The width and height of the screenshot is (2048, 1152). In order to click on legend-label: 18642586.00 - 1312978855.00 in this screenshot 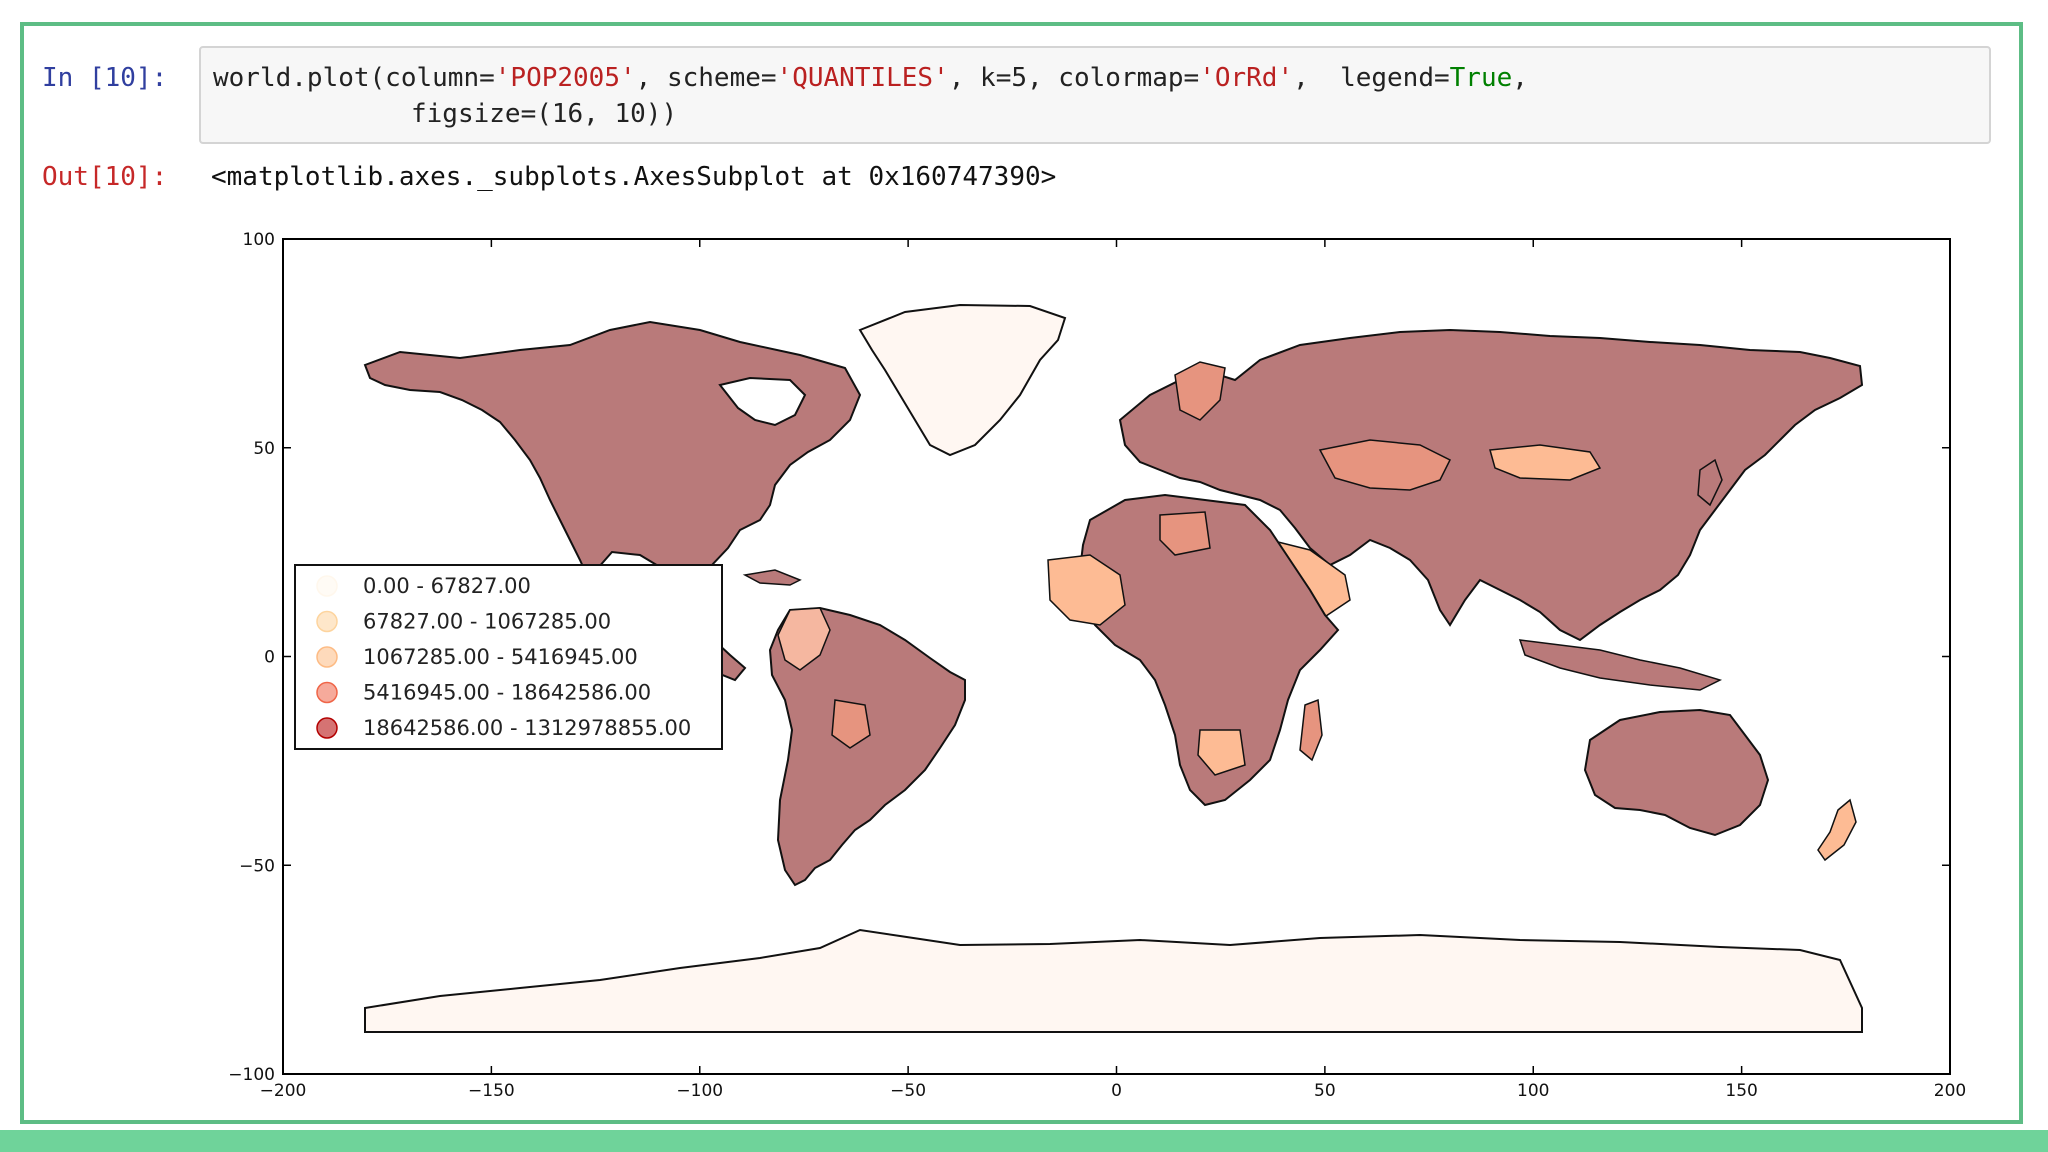, I will do `click(527, 728)`.